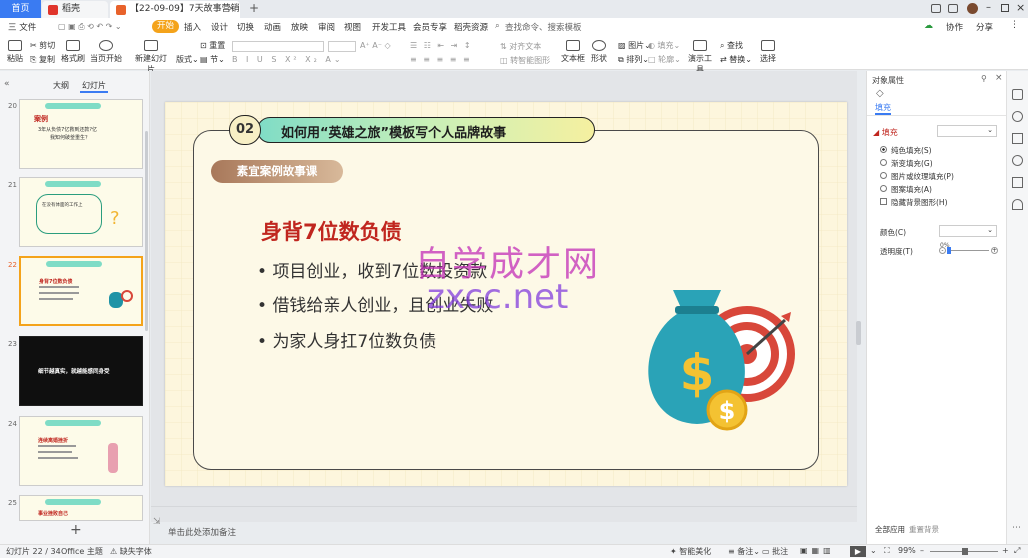  I want to click on find-button: ⌕ 查找, so click(731, 45).